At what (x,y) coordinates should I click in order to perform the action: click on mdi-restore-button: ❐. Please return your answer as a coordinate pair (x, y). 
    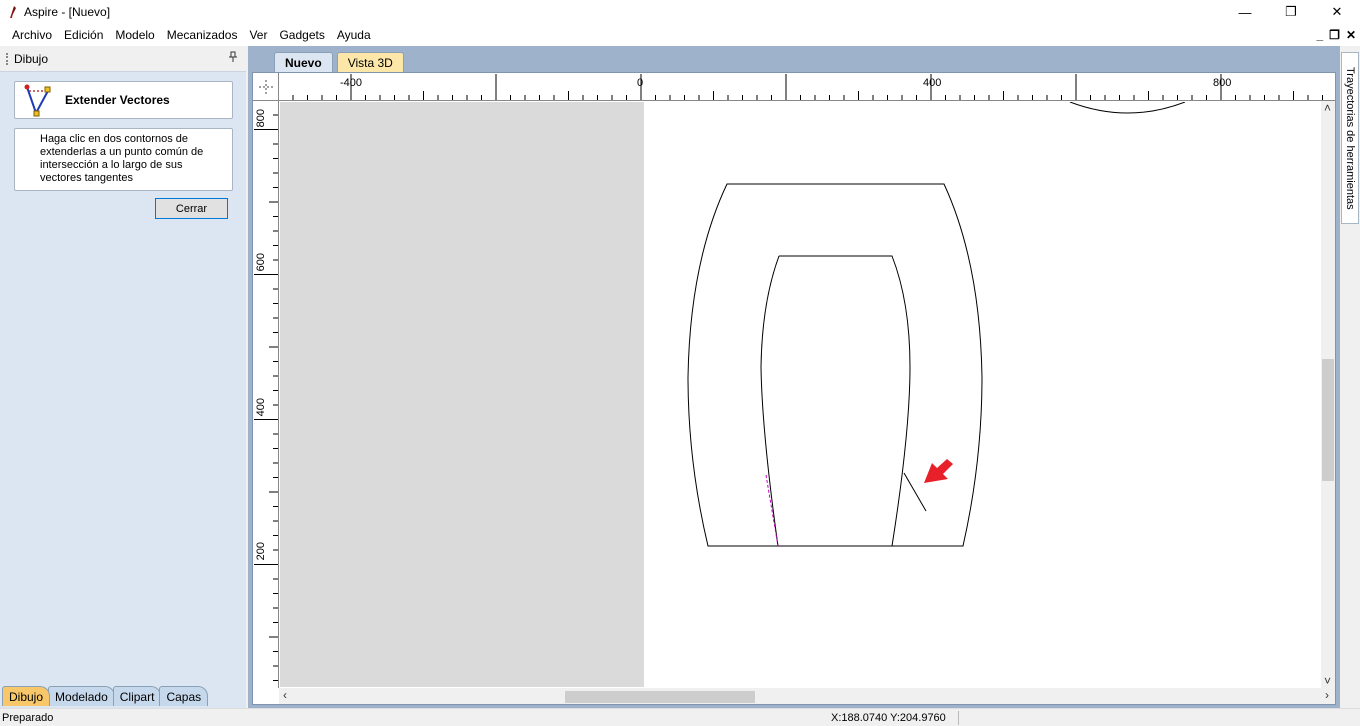
    Looking at the image, I should click on (1334, 35).